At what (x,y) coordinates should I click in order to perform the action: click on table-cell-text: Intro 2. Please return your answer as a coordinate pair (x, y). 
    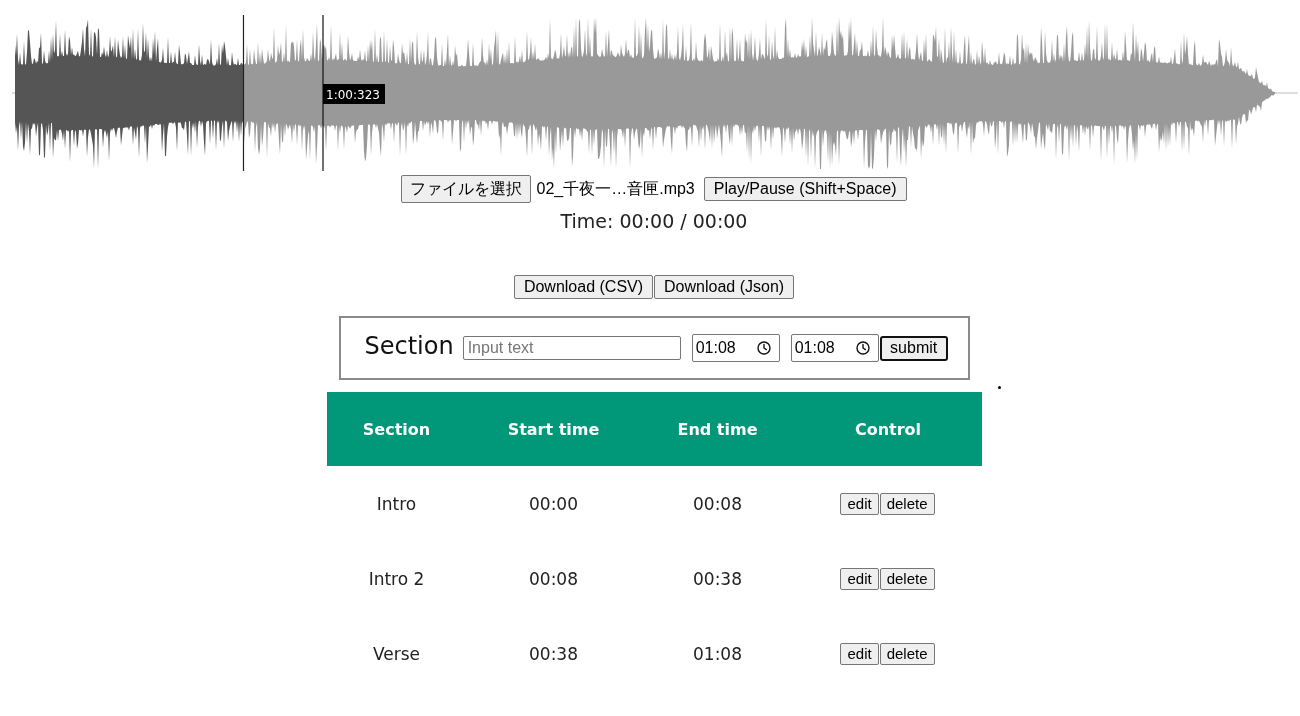
    Looking at the image, I should click on (396, 579).